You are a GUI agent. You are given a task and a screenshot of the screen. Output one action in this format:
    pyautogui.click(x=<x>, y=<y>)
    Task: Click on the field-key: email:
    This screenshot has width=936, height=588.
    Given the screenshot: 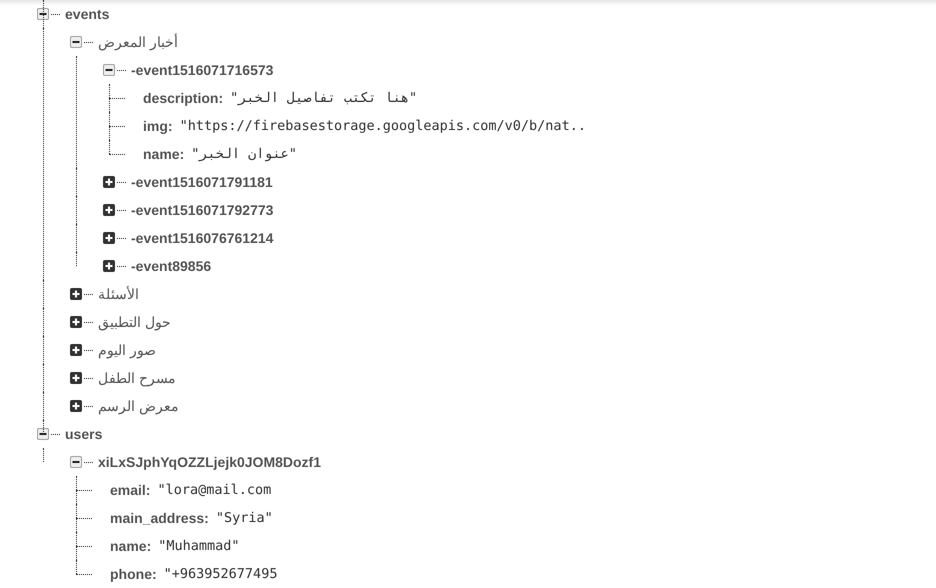 What is the action you would take?
    pyautogui.click(x=130, y=490)
    